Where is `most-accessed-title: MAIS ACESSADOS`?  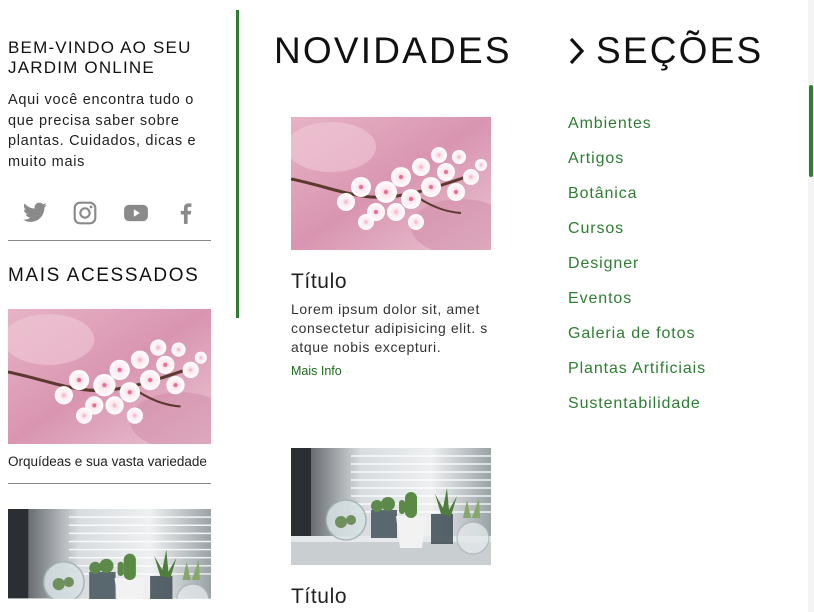
most-accessed-title: MAIS ACESSADOS is located at coordinates (104, 276).